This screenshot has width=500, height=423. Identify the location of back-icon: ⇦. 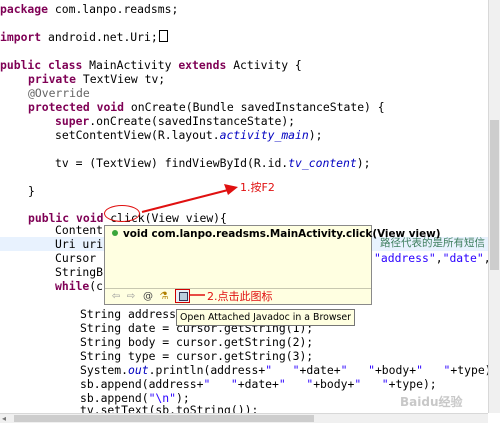
(116, 297).